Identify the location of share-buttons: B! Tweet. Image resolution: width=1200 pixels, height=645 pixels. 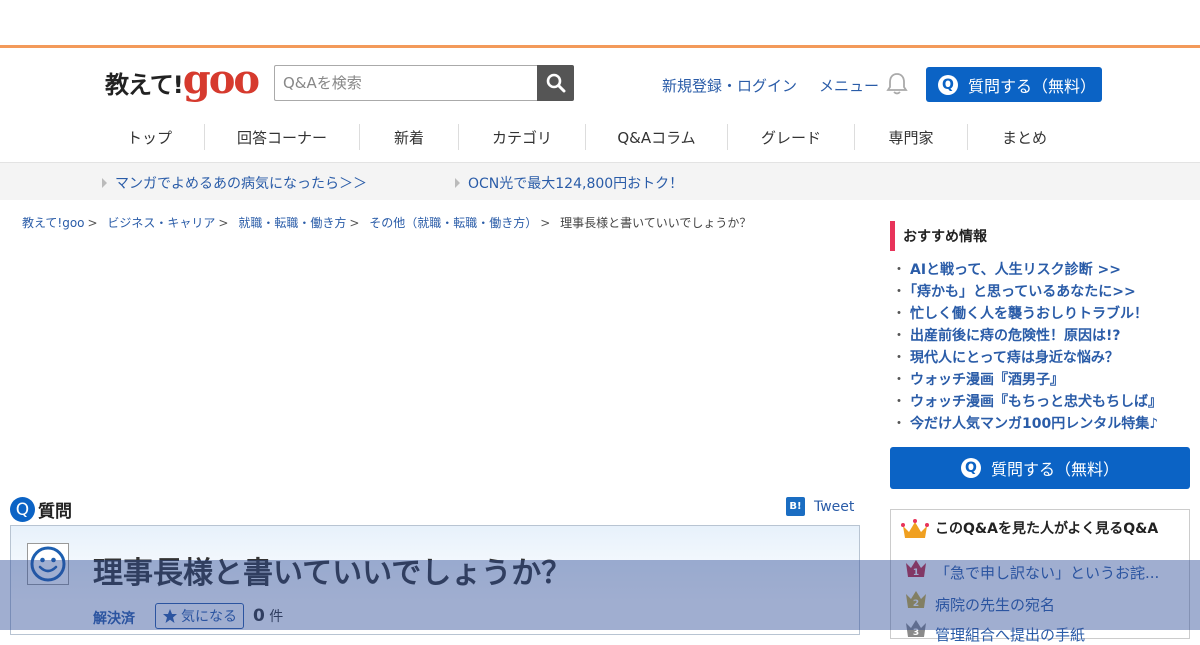
(820, 506).